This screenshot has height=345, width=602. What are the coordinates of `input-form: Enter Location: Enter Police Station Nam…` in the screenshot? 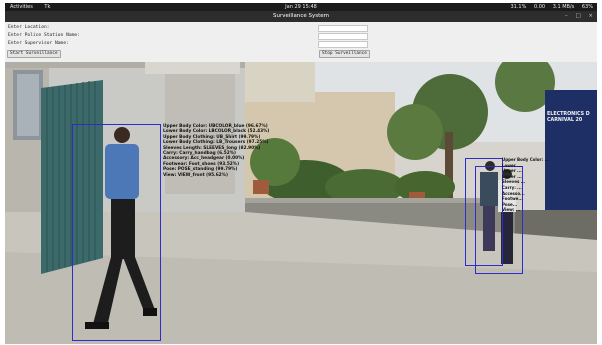 It's located at (301, 42).